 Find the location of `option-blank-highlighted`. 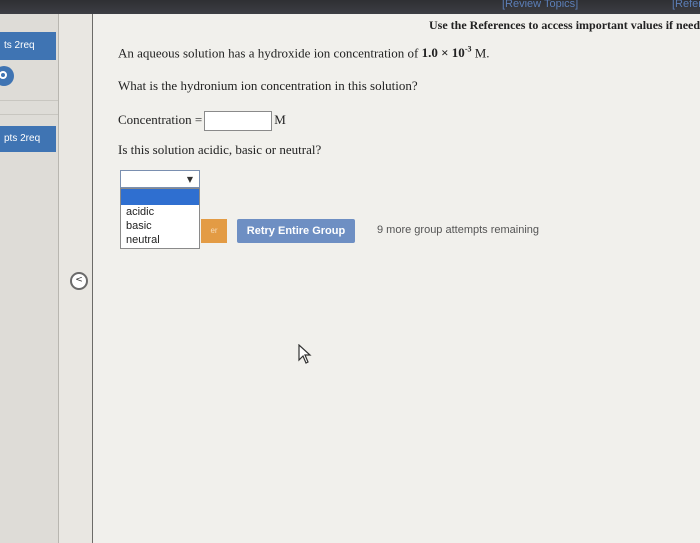

option-blank-highlighted is located at coordinates (160, 197).